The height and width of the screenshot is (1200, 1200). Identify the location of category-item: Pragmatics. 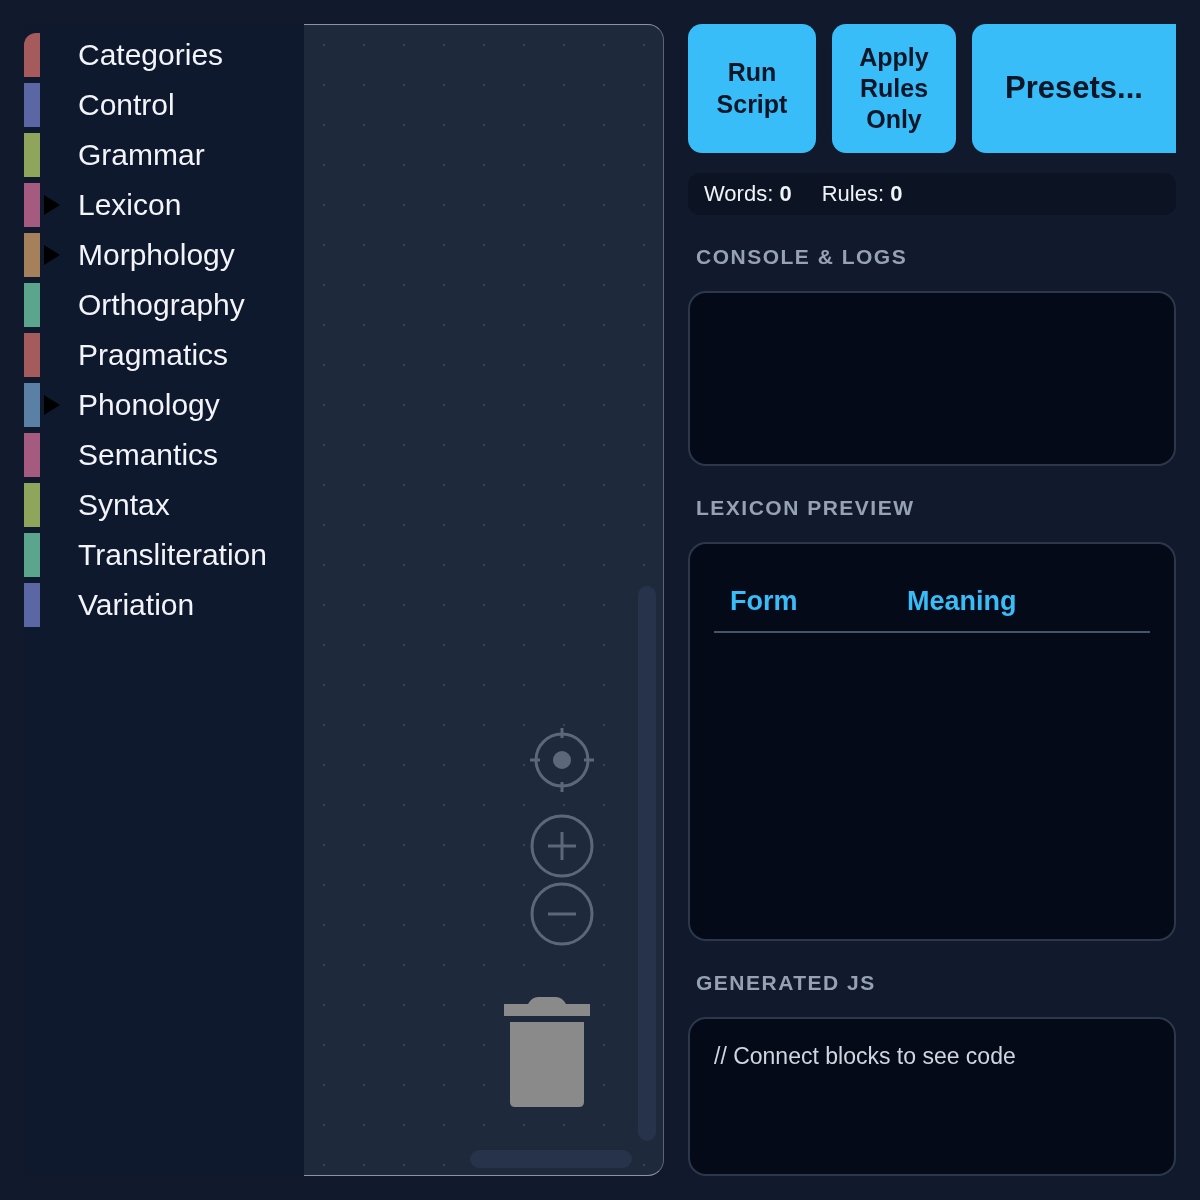
(153, 355).